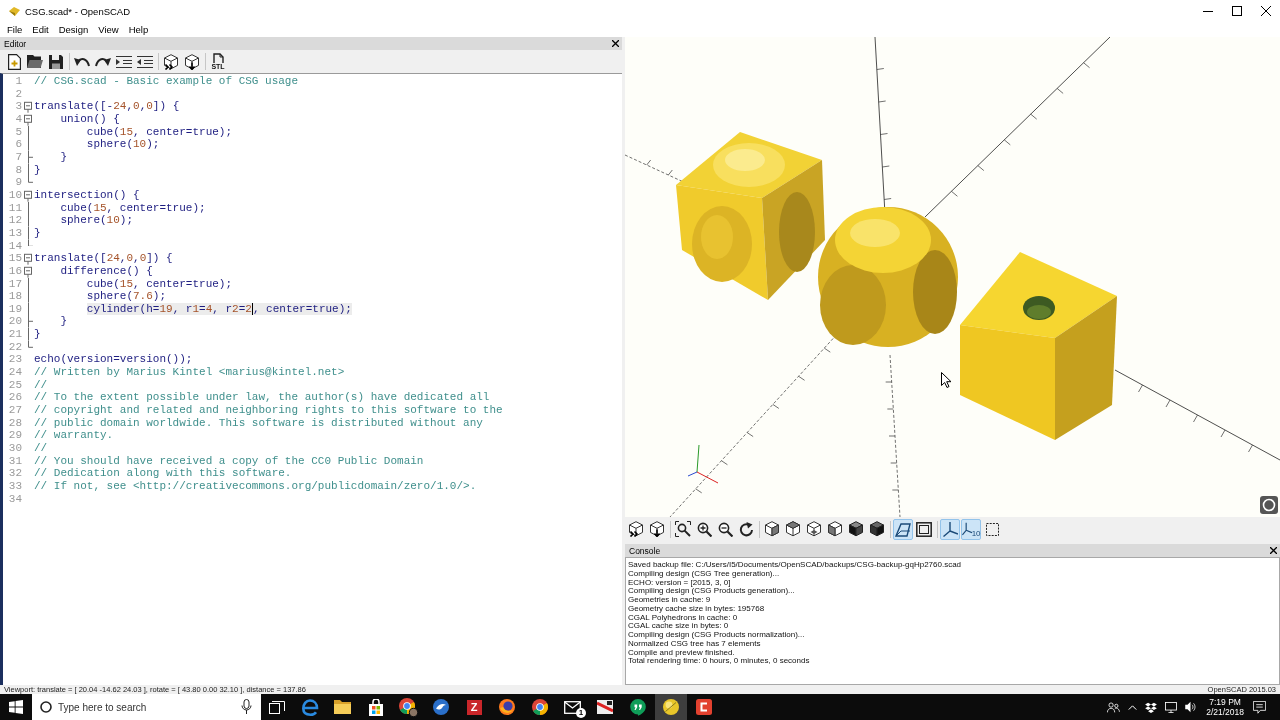 The image size is (1280, 720). I want to click on menu-item: Design, so click(73, 29).